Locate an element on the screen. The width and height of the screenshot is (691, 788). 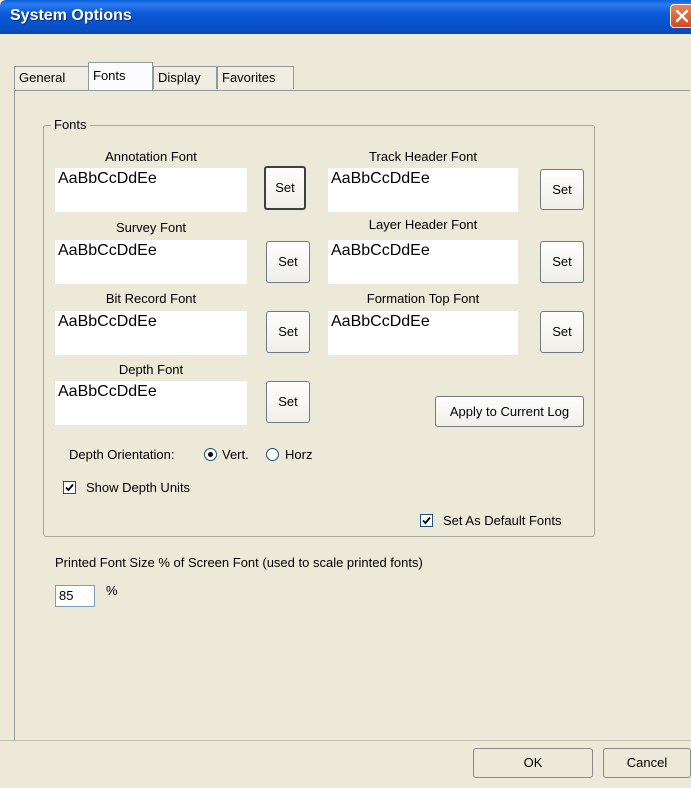
depth-orientation-horz-label: Horz is located at coordinates (299, 454).